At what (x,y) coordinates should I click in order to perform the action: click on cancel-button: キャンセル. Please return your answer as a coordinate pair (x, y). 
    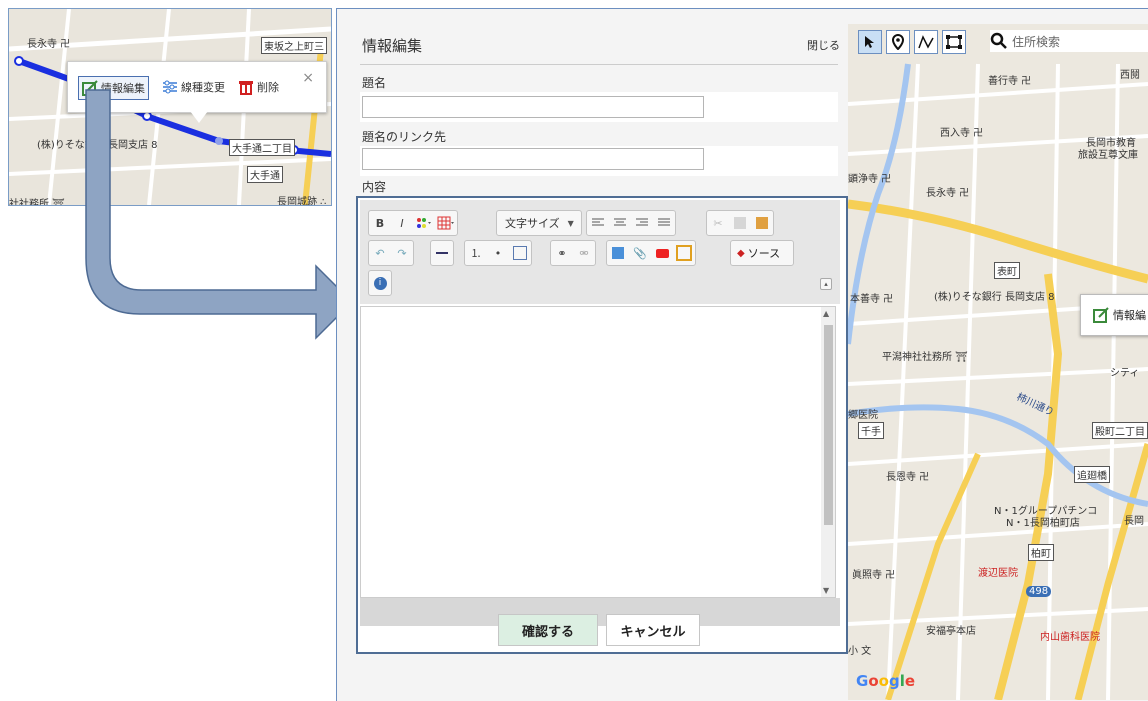
    Looking at the image, I should click on (653, 630).